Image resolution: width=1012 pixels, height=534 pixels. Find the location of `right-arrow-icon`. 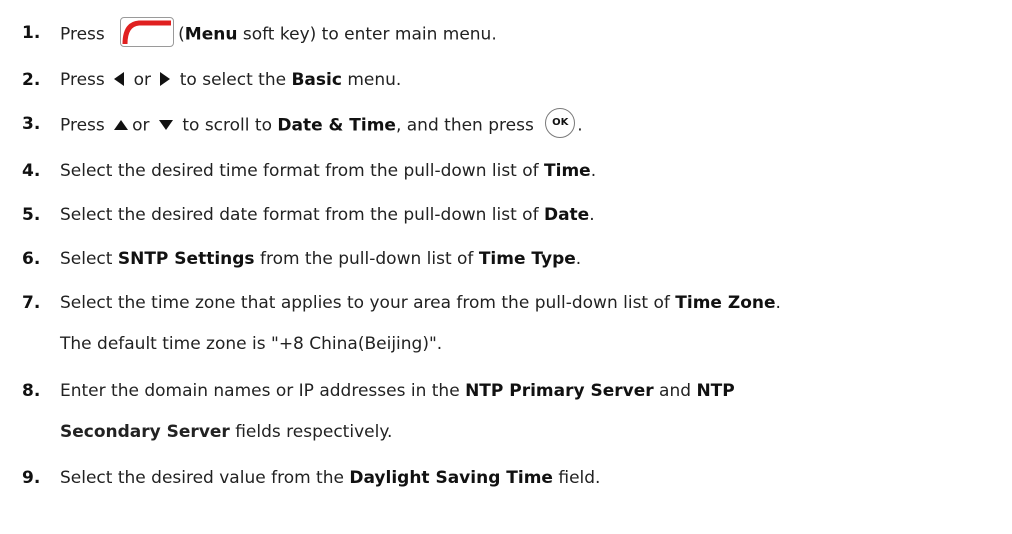

right-arrow-icon is located at coordinates (165, 79).